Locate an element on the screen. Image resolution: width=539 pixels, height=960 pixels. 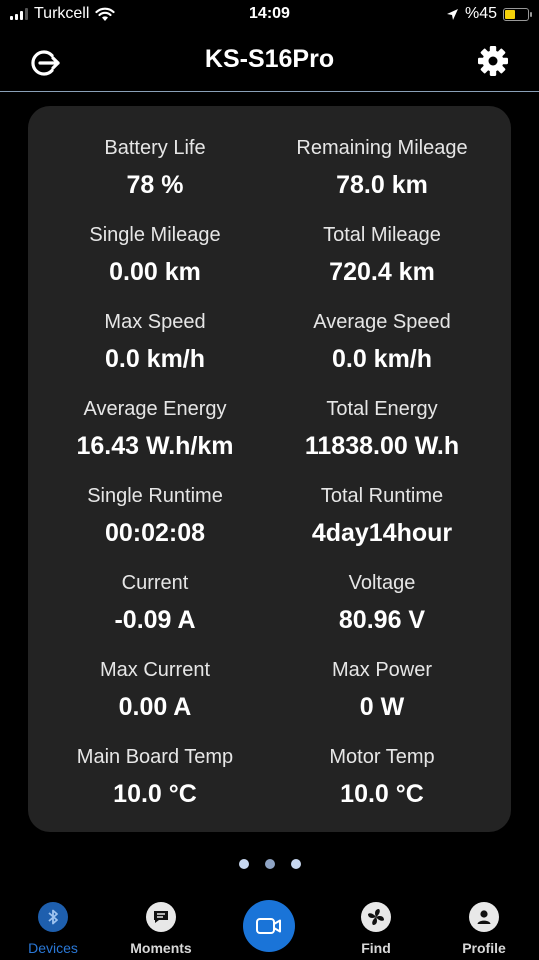
stat-item: Voltage 80.96 V is located at coordinates (382, 603).